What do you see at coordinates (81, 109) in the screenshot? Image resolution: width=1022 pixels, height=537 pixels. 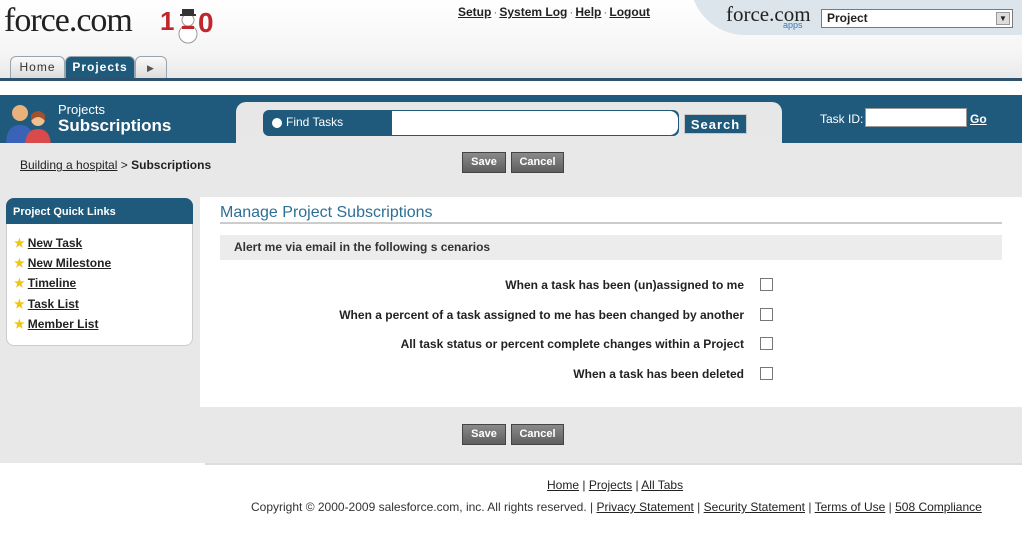 I see `banner-subtitle: Projects` at bounding box center [81, 109].